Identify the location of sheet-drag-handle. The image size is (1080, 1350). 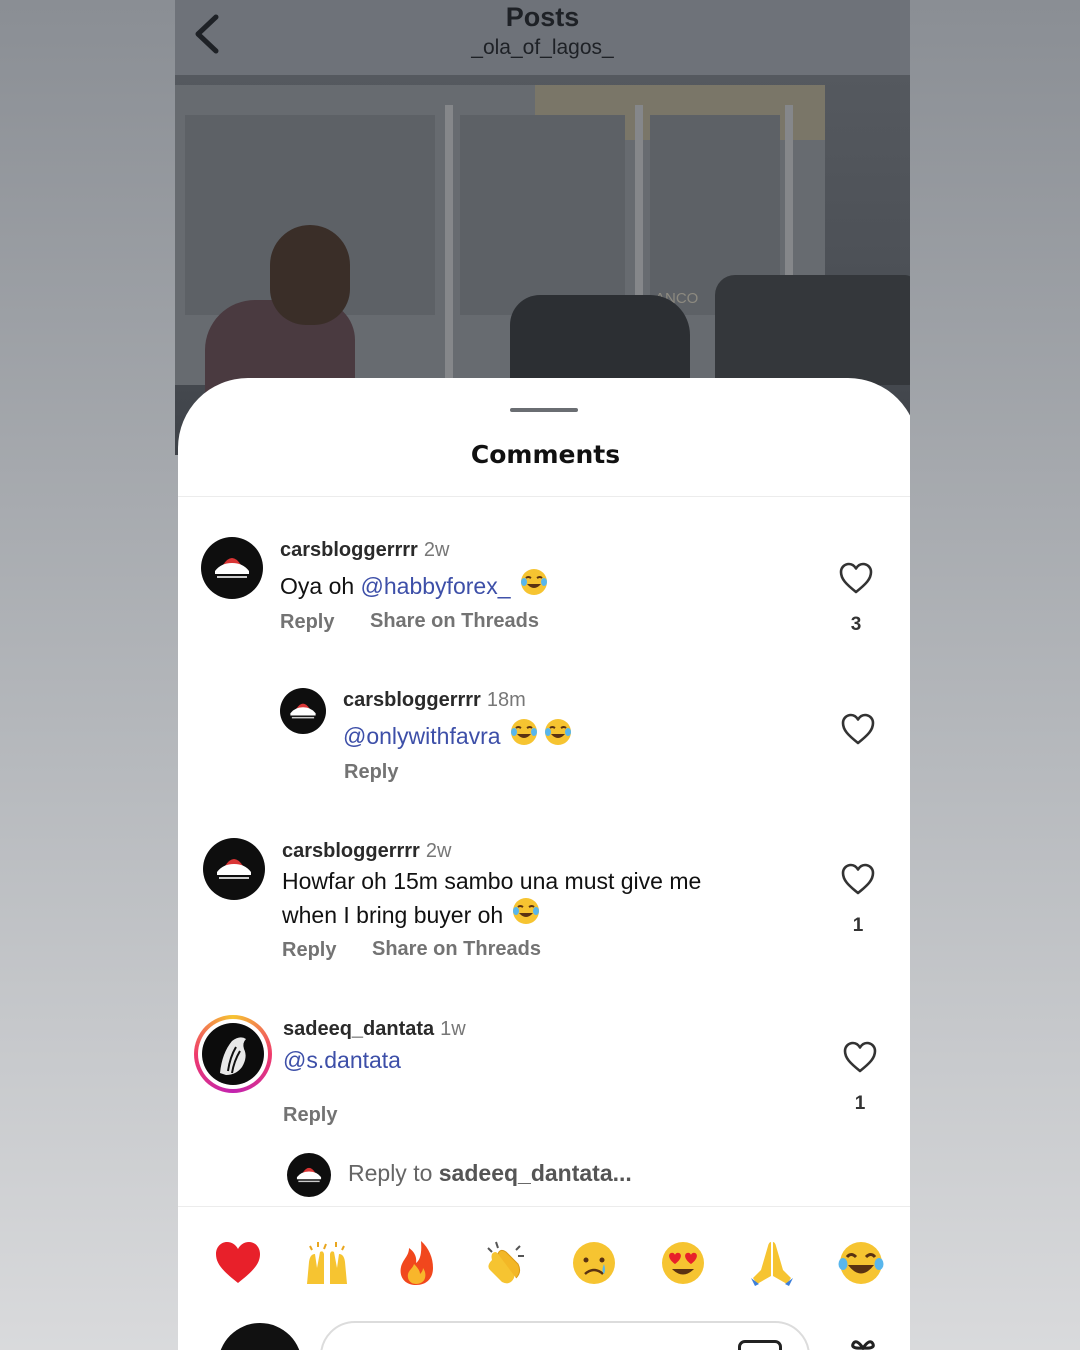
(544, 410).